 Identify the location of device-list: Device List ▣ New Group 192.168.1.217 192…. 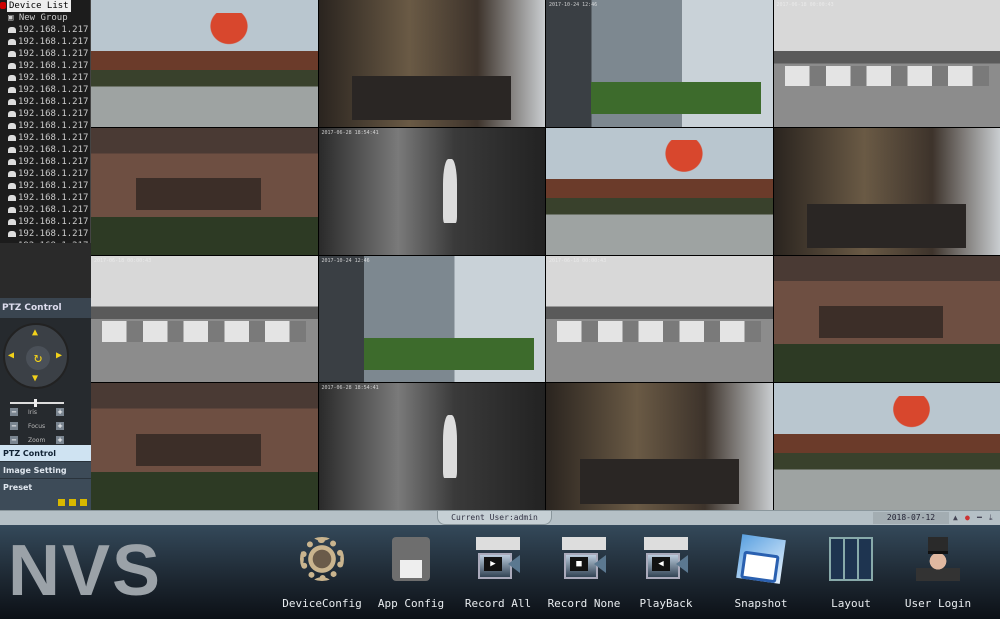
(45, 125).